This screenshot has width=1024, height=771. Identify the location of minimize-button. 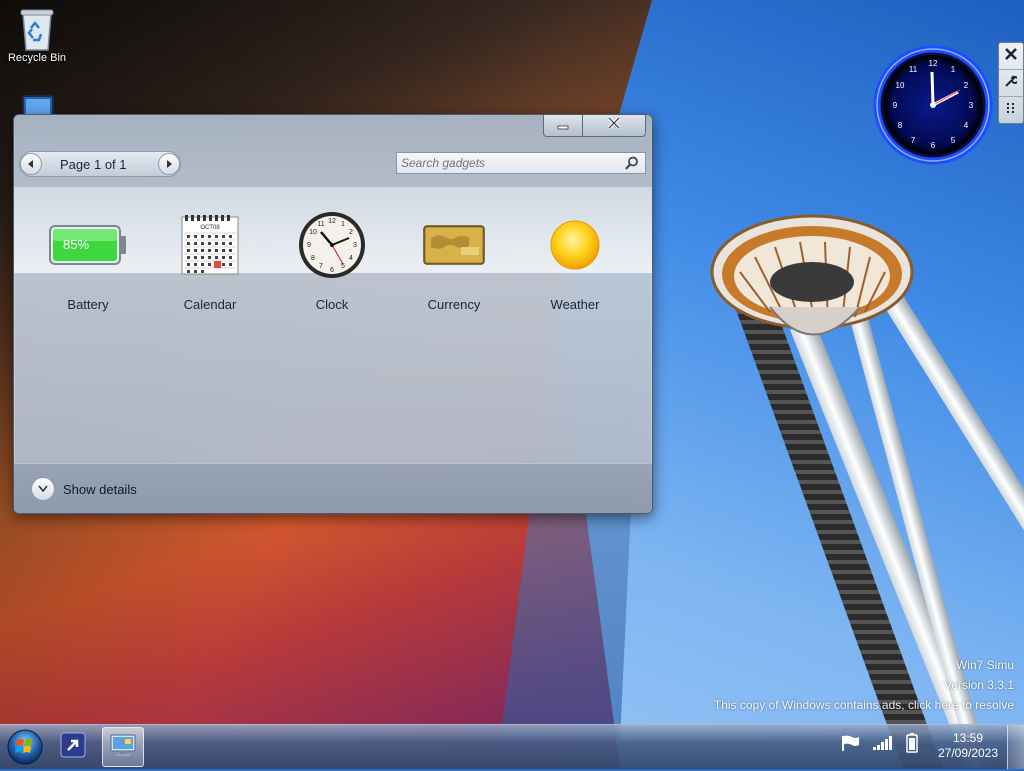
(563, 126).